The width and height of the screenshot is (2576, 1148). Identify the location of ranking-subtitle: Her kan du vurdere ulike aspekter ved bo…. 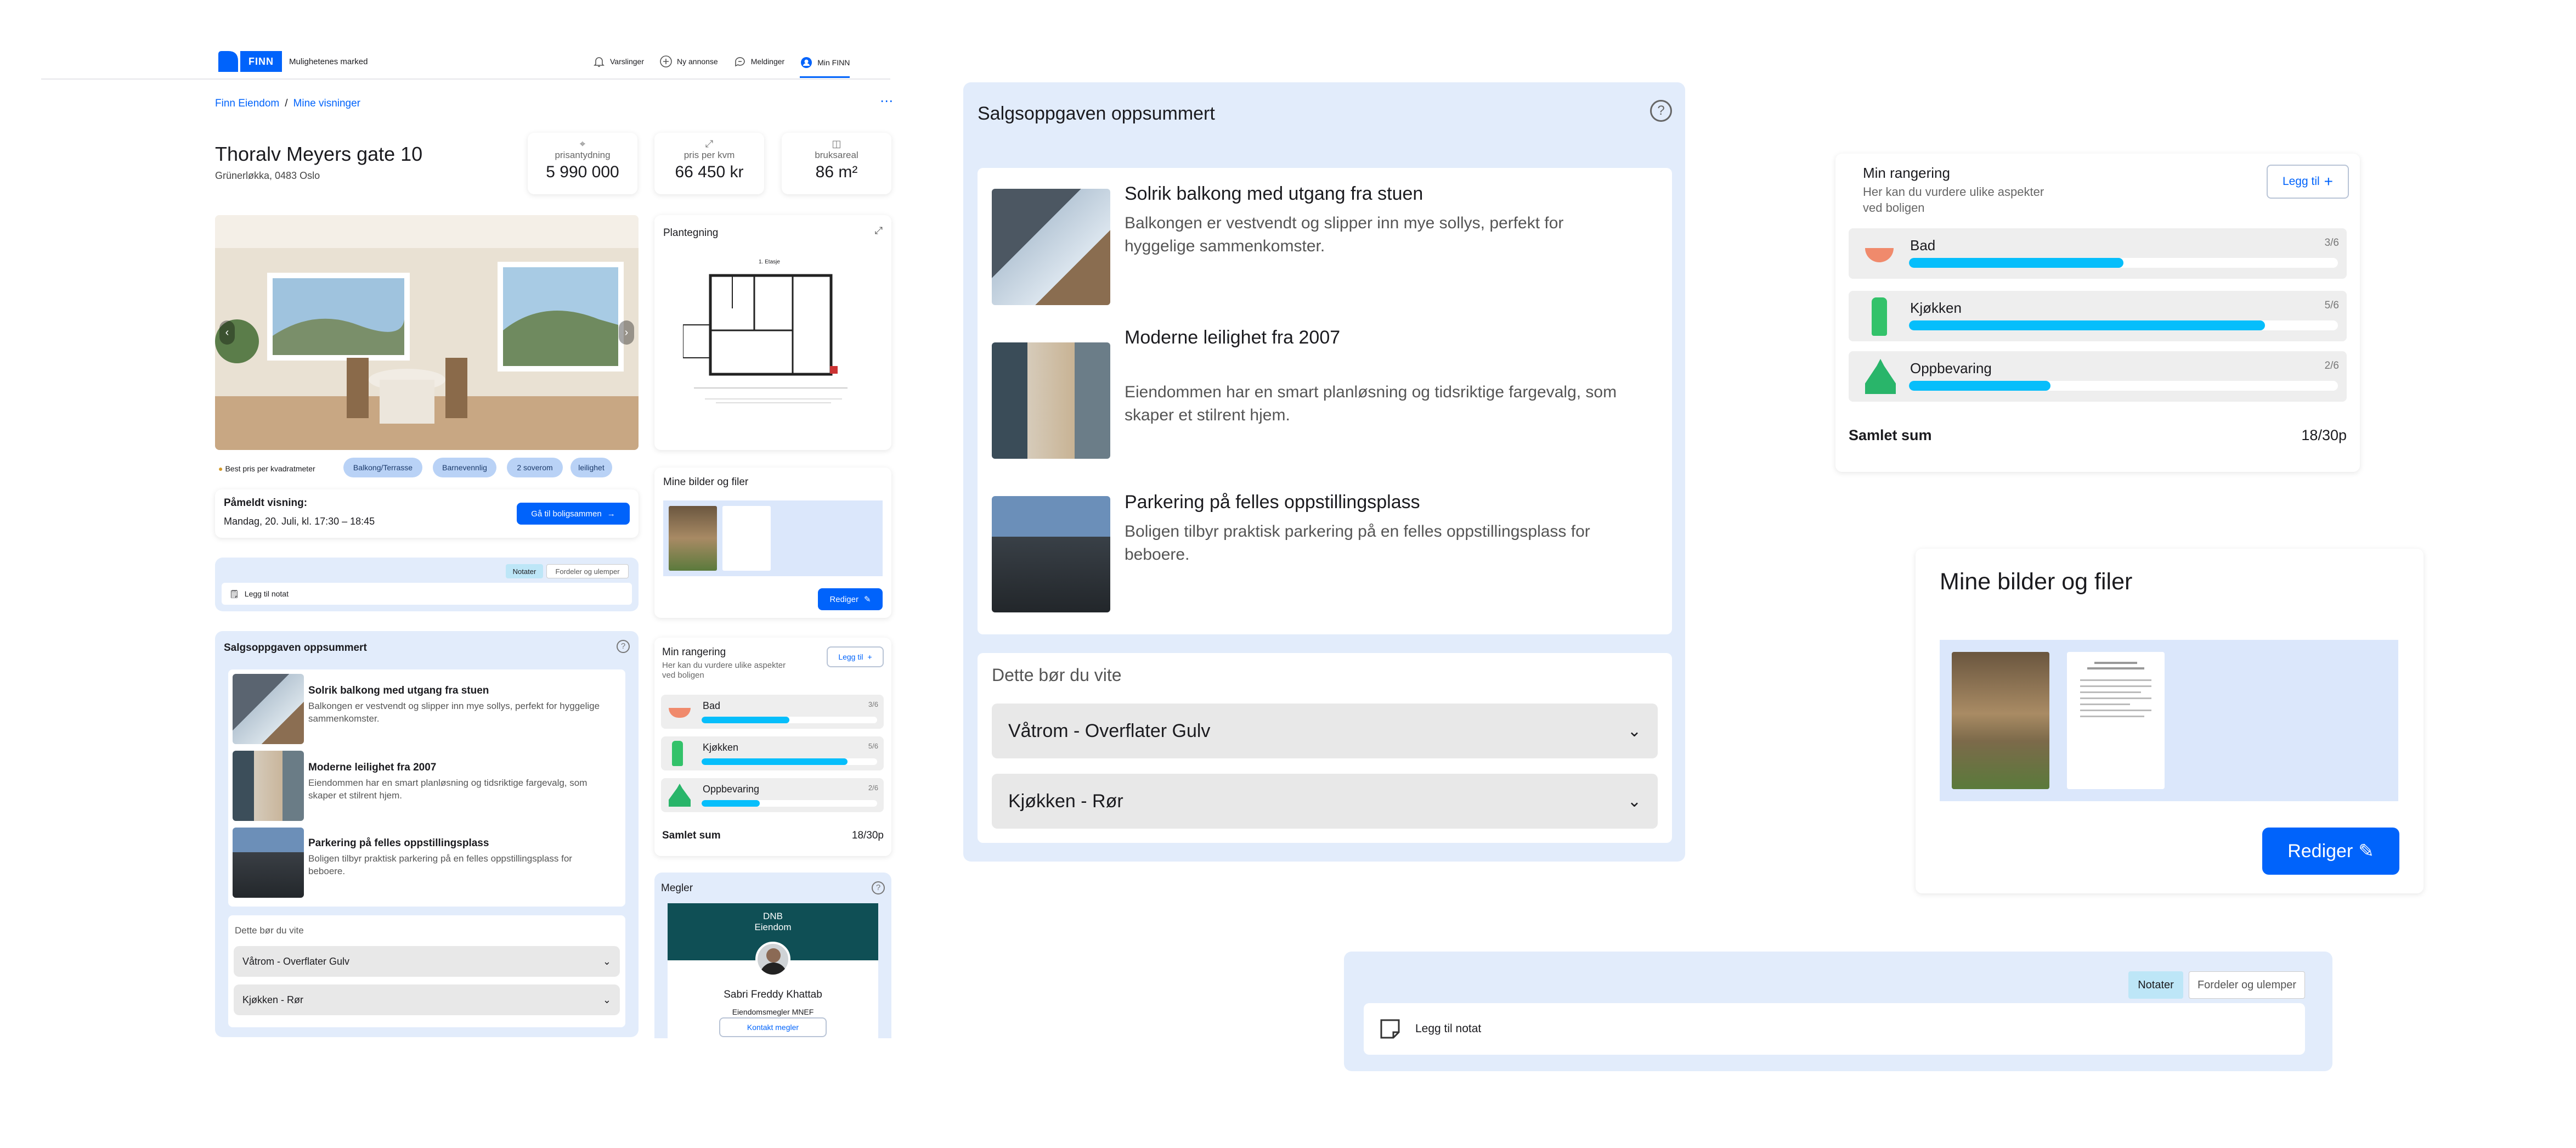
(724, 670).